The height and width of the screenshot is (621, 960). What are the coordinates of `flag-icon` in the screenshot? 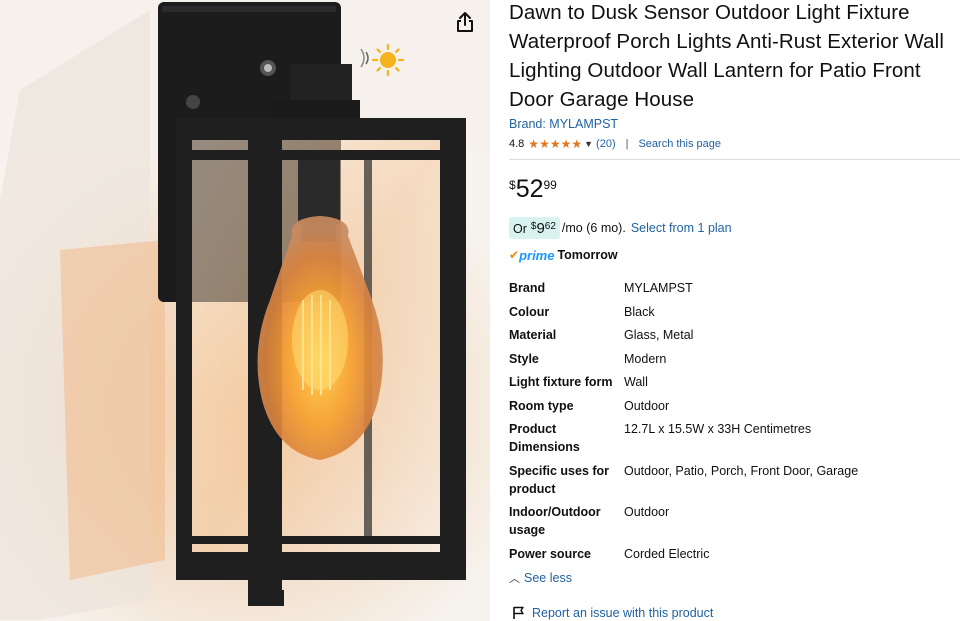 It's located at (518, 612).